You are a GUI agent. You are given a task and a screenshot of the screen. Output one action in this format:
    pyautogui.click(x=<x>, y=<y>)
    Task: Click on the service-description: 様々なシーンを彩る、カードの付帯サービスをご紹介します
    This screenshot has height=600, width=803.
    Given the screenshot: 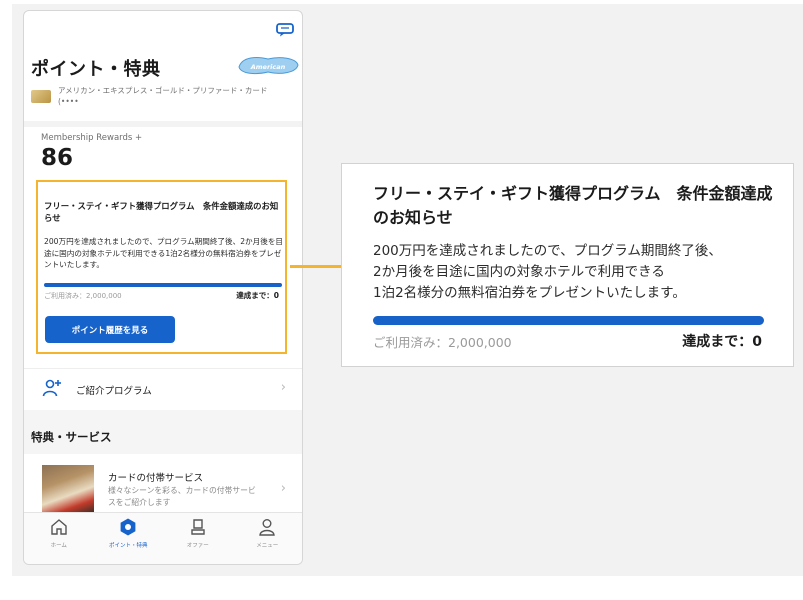 What is the action you would take?
    pyautogui.click(x=182, y=496)
    